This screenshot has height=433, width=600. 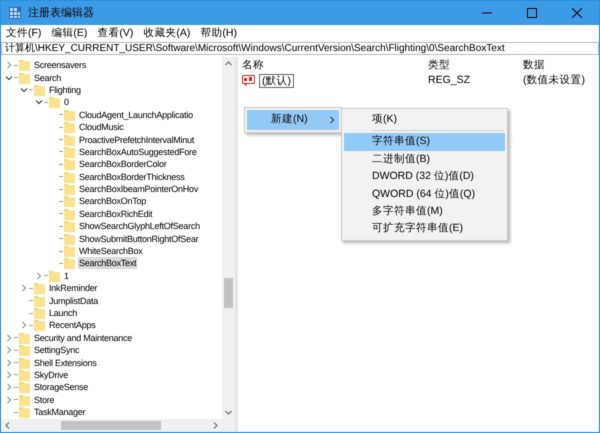 What do you see at coordinates (167, 33) in the screenshot?
I see `menu-item: 收藏夹(A)` at bounding box center [167, 33].